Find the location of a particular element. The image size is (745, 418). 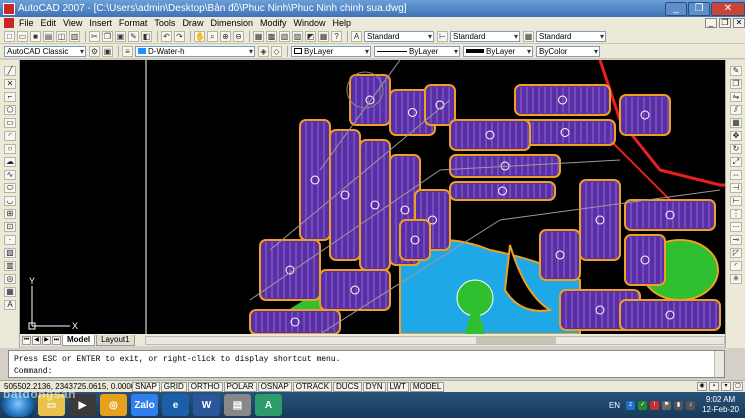

make-layer-current-icon: ◈ is located at coordinates (263, 51).